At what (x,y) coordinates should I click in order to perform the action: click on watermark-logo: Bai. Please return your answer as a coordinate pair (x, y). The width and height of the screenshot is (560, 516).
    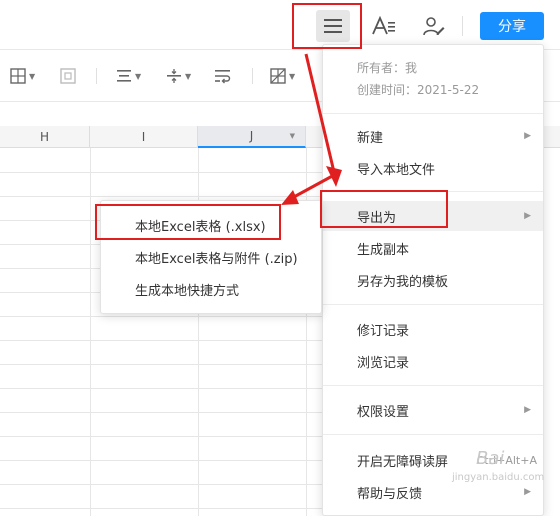
    Looking at the image, I should click on (490, 458).